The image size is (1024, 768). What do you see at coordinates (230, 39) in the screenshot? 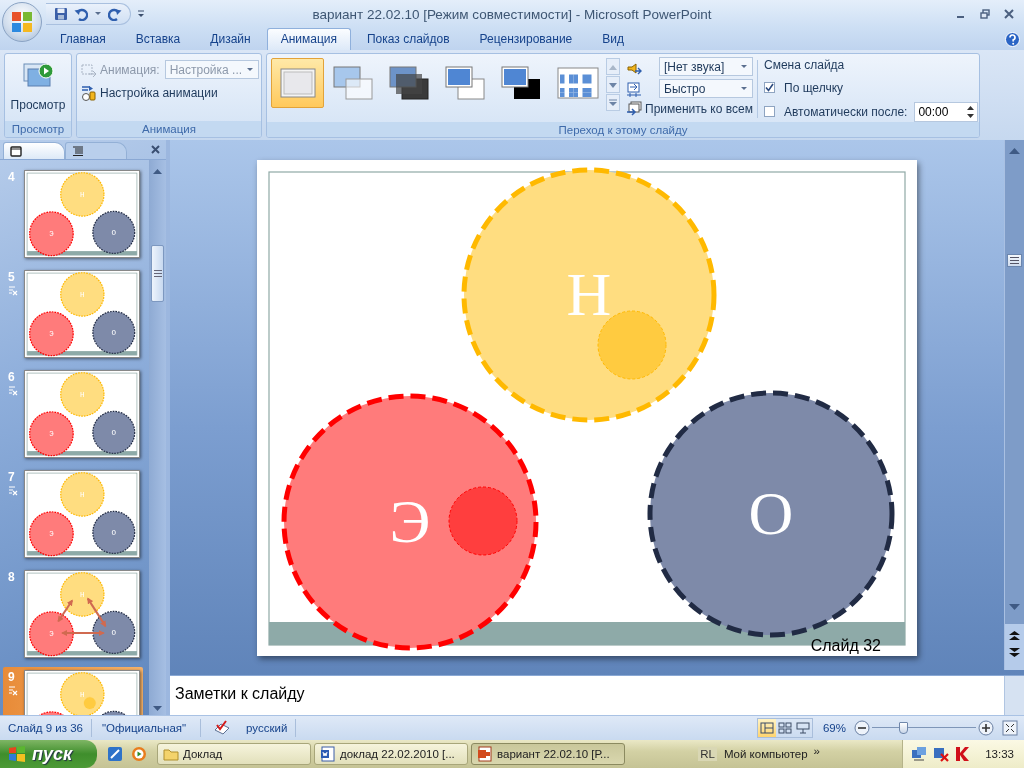
I see `ribbon-tab: Дизайн` at bounding box center [230, 39].